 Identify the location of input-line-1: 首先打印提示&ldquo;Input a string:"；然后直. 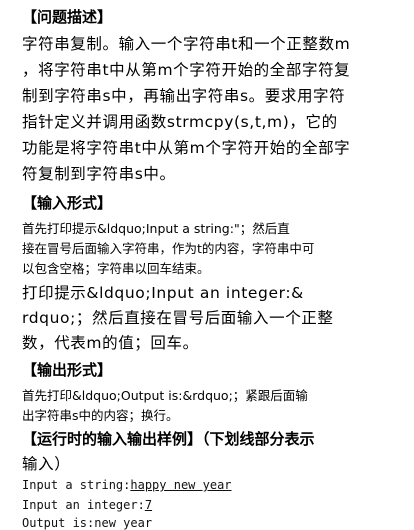
(156, 228).